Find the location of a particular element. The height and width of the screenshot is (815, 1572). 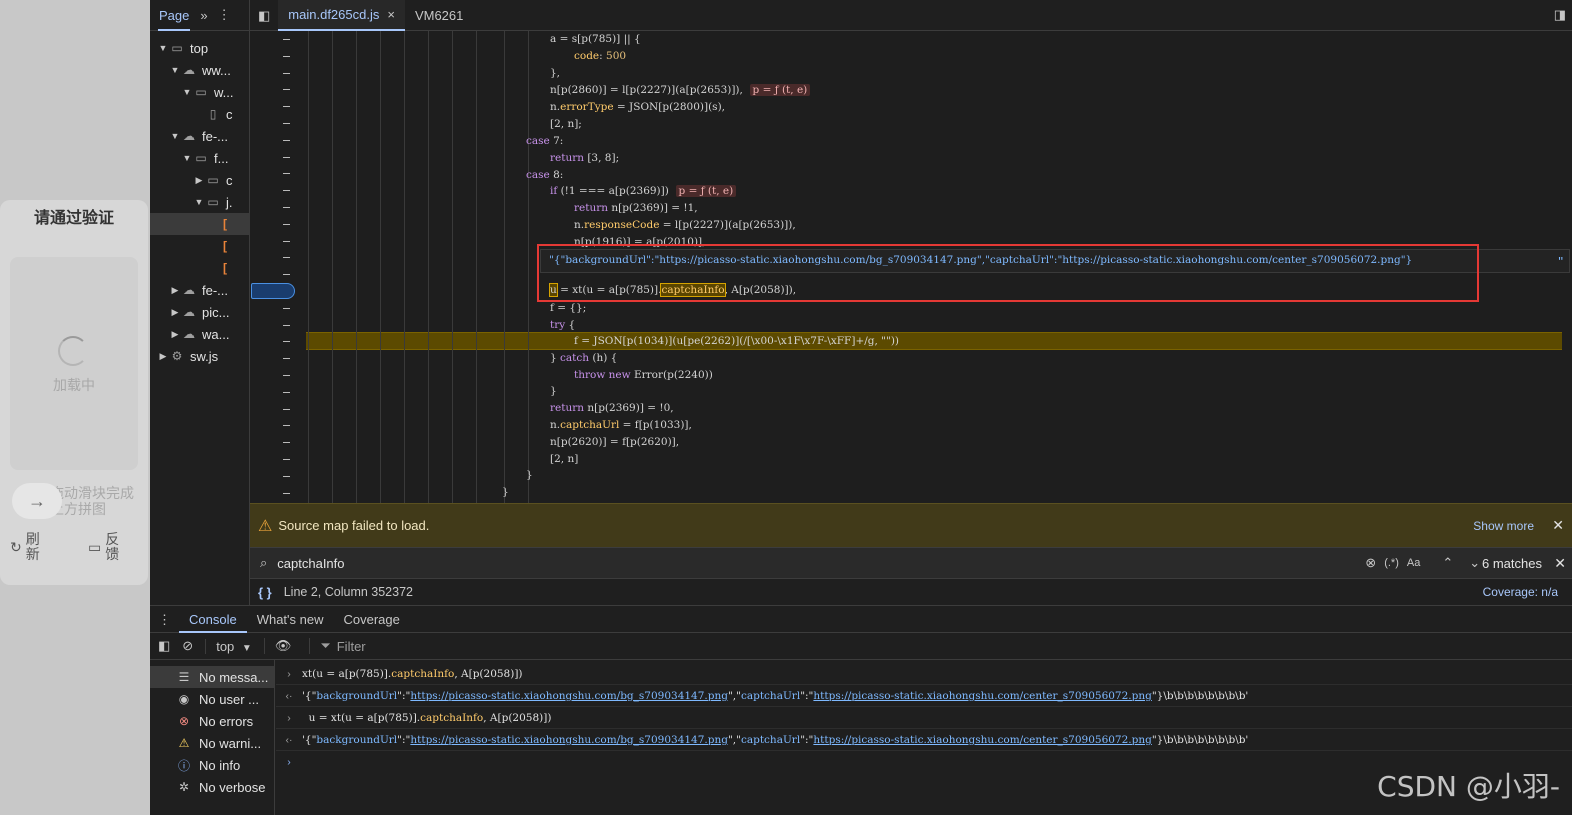

tab-coverage: Coverage is located at coordinates (372, 619).